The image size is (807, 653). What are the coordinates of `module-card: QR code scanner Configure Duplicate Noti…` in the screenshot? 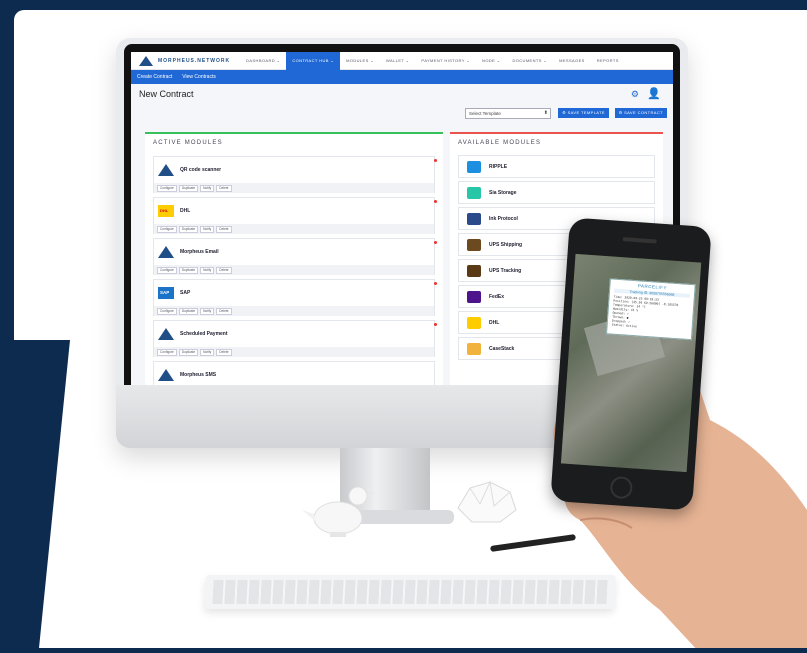 It's located at (295, 174).